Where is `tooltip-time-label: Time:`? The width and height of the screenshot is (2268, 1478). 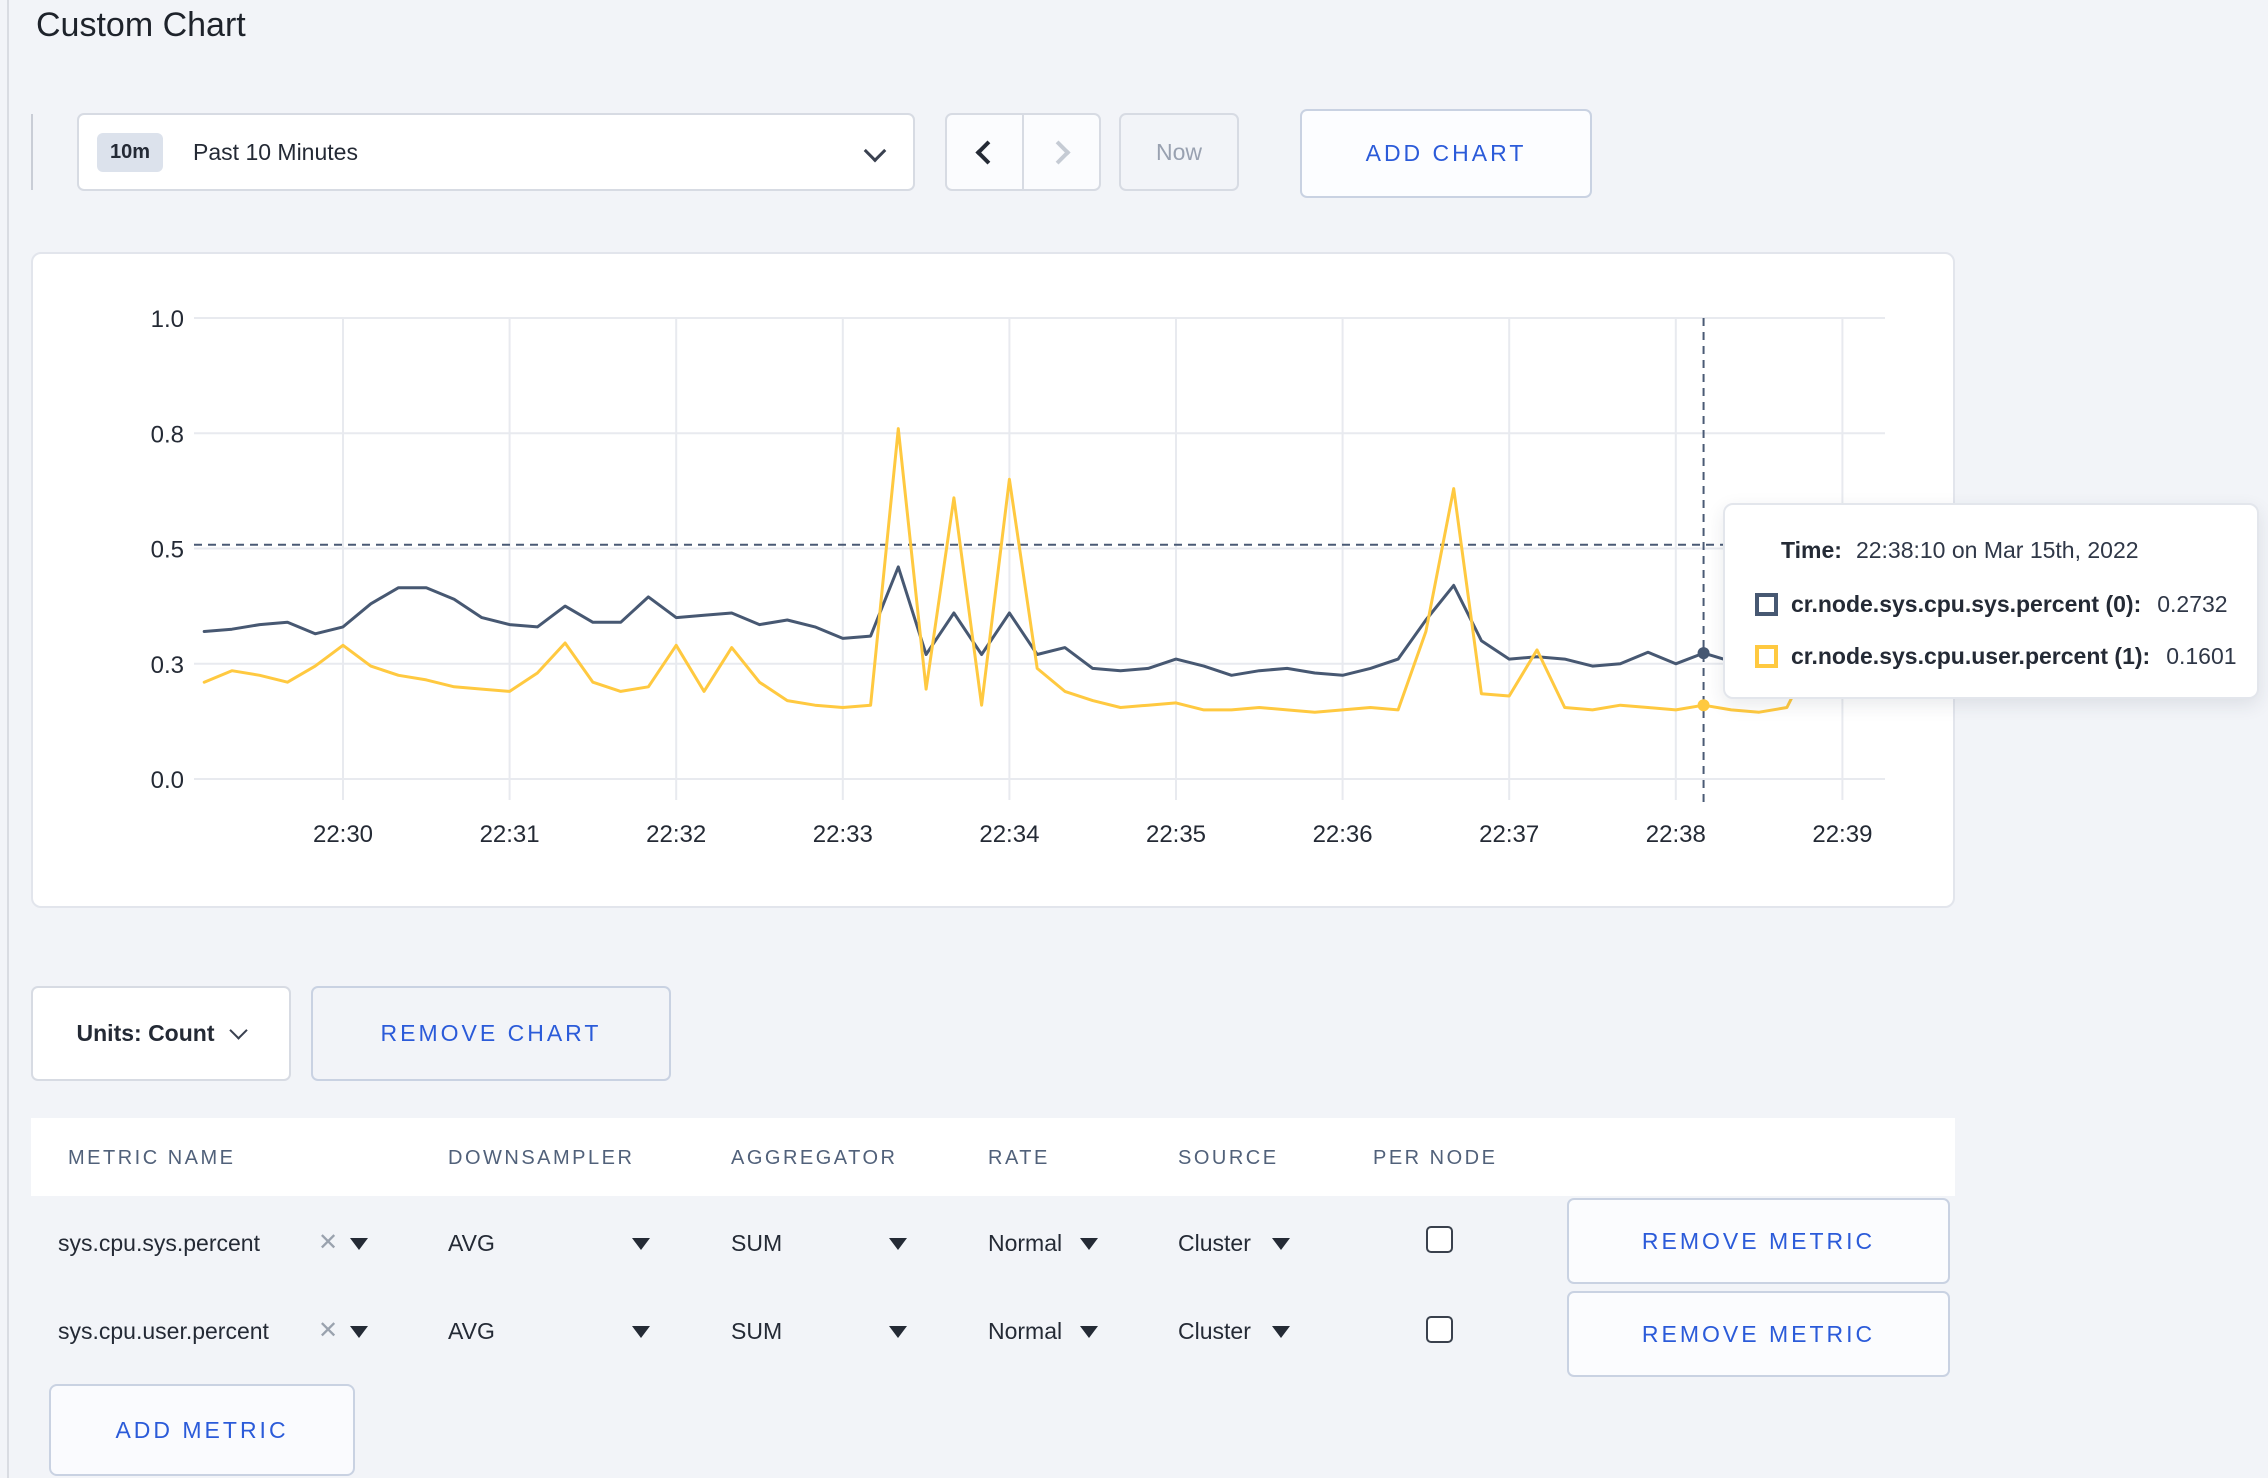
tooltip-time-label: Time: is located at coordinates (1811, 550).